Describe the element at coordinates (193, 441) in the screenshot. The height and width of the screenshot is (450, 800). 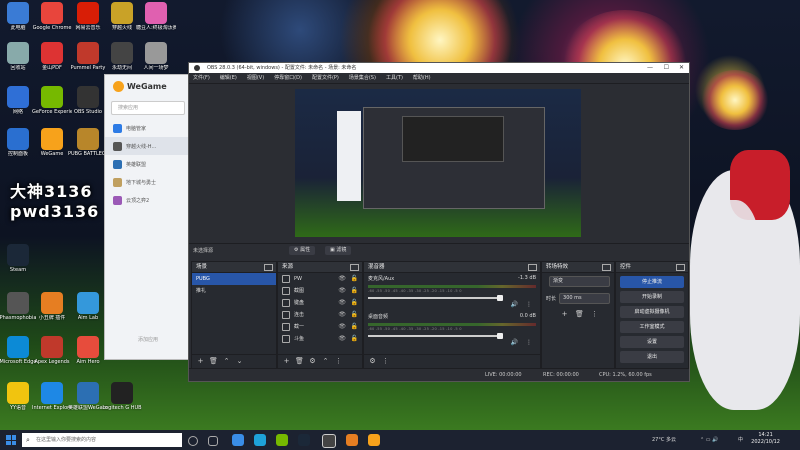
I see `cortana-icon` at that location.